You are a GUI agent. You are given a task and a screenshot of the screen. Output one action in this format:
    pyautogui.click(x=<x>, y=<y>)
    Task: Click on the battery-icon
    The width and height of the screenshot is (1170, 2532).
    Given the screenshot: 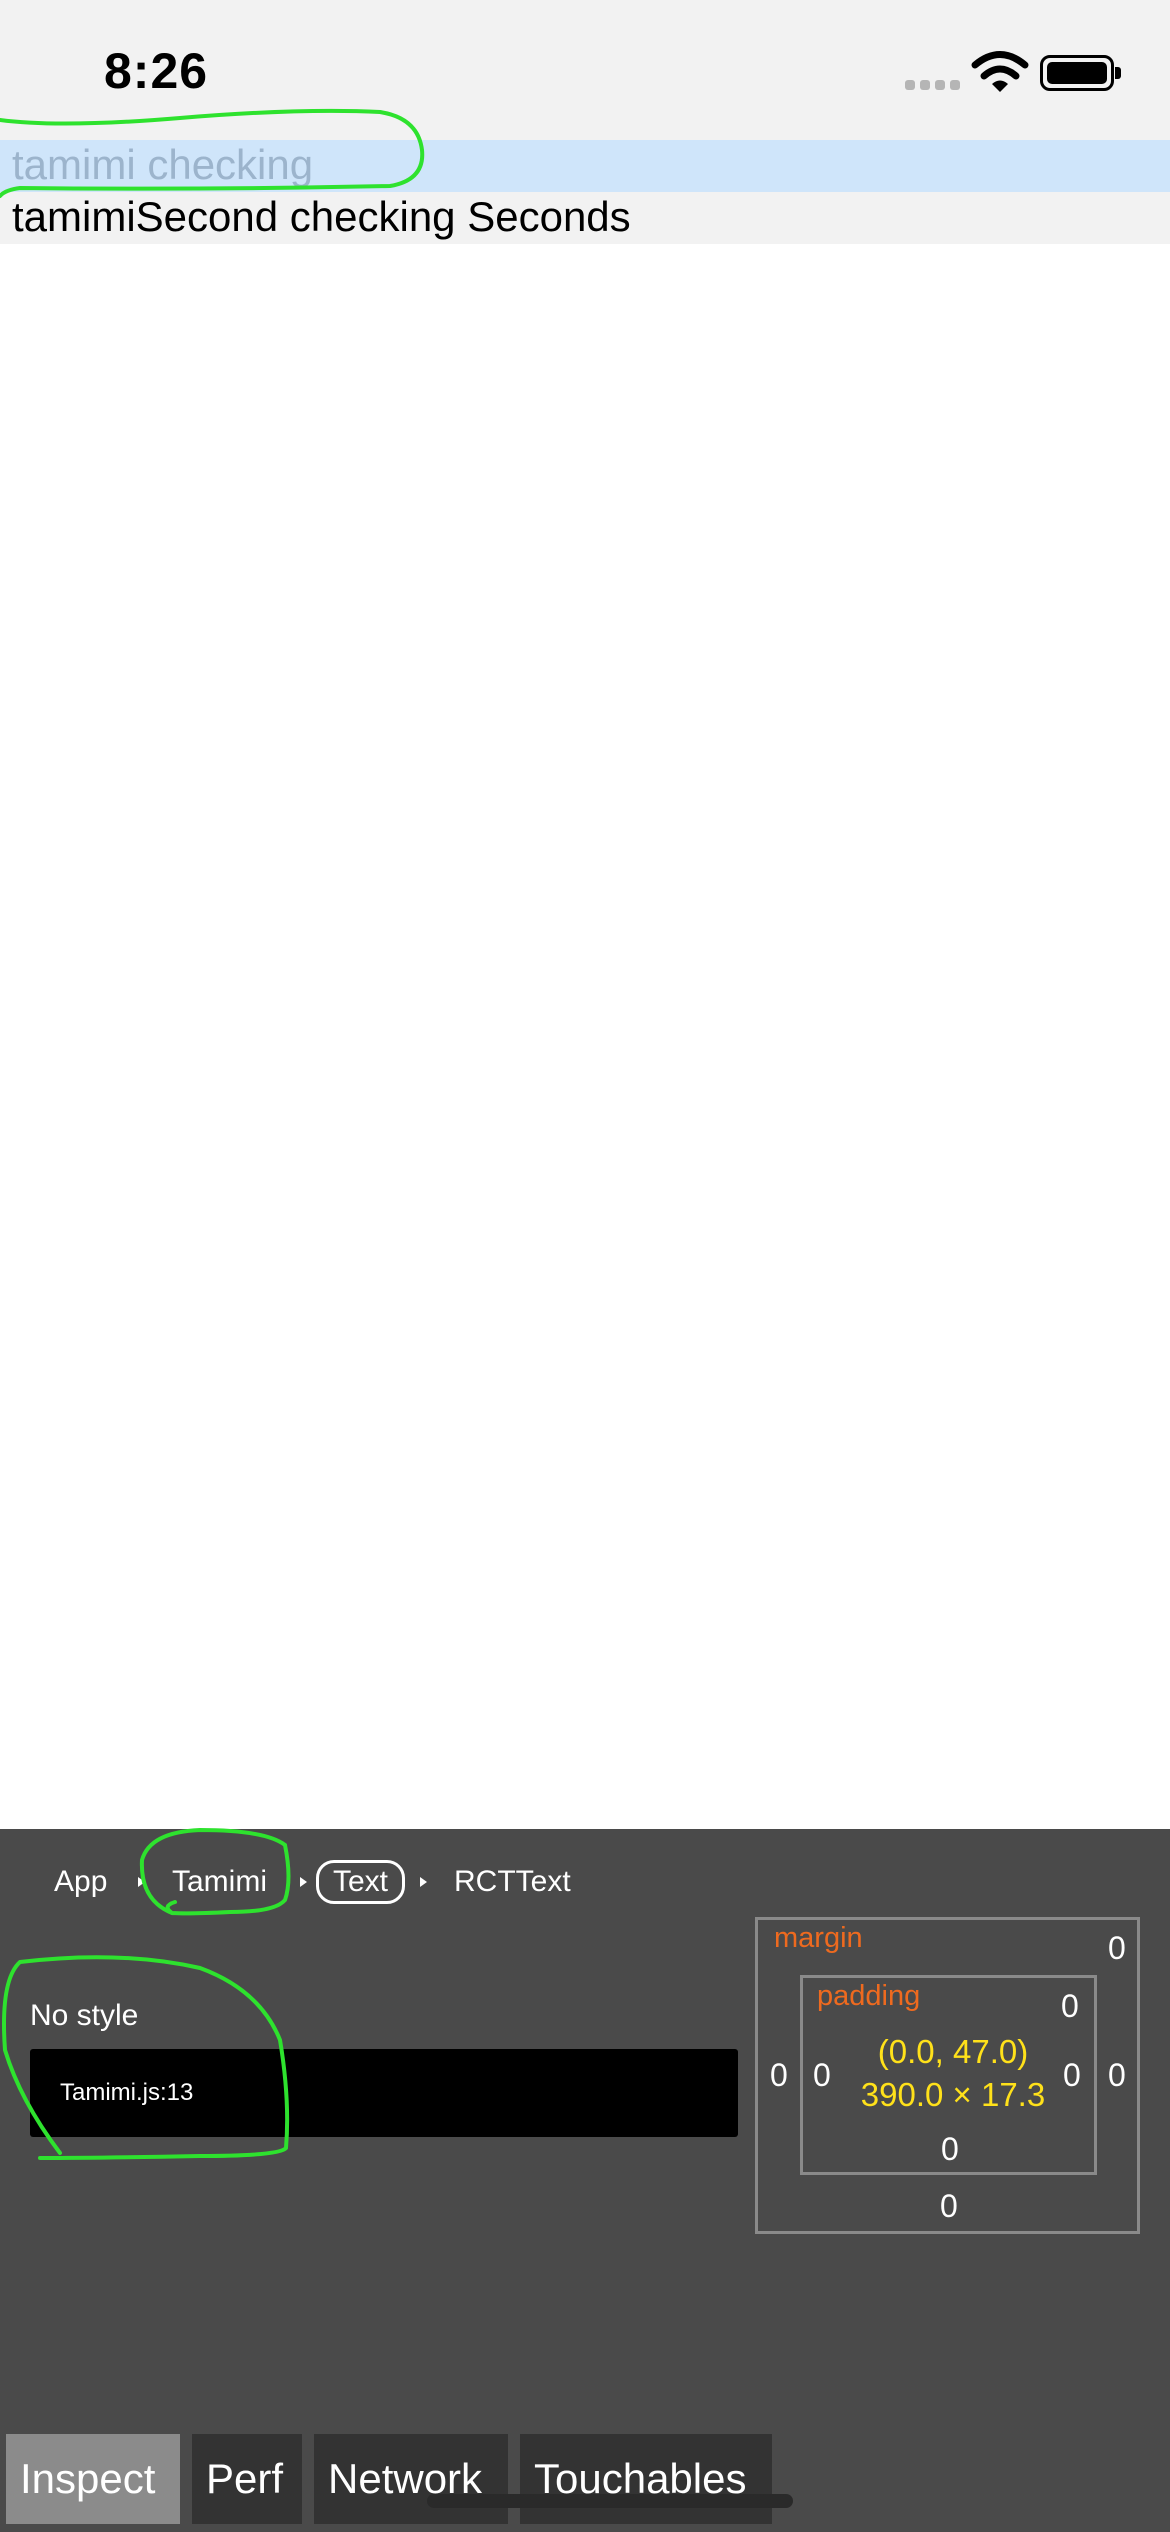 What is the action you would take?
    pyautogui.click(x=1077, y=73)
    